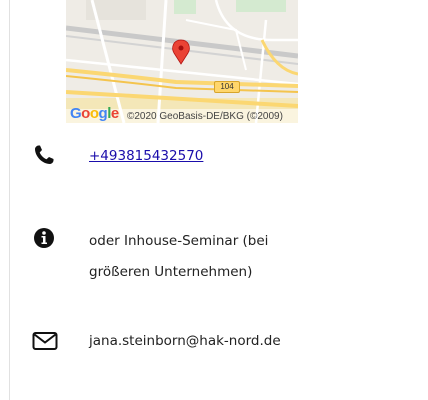 This screenshot has height=400, width=428. I want to click on left-border, so click(9, 200).